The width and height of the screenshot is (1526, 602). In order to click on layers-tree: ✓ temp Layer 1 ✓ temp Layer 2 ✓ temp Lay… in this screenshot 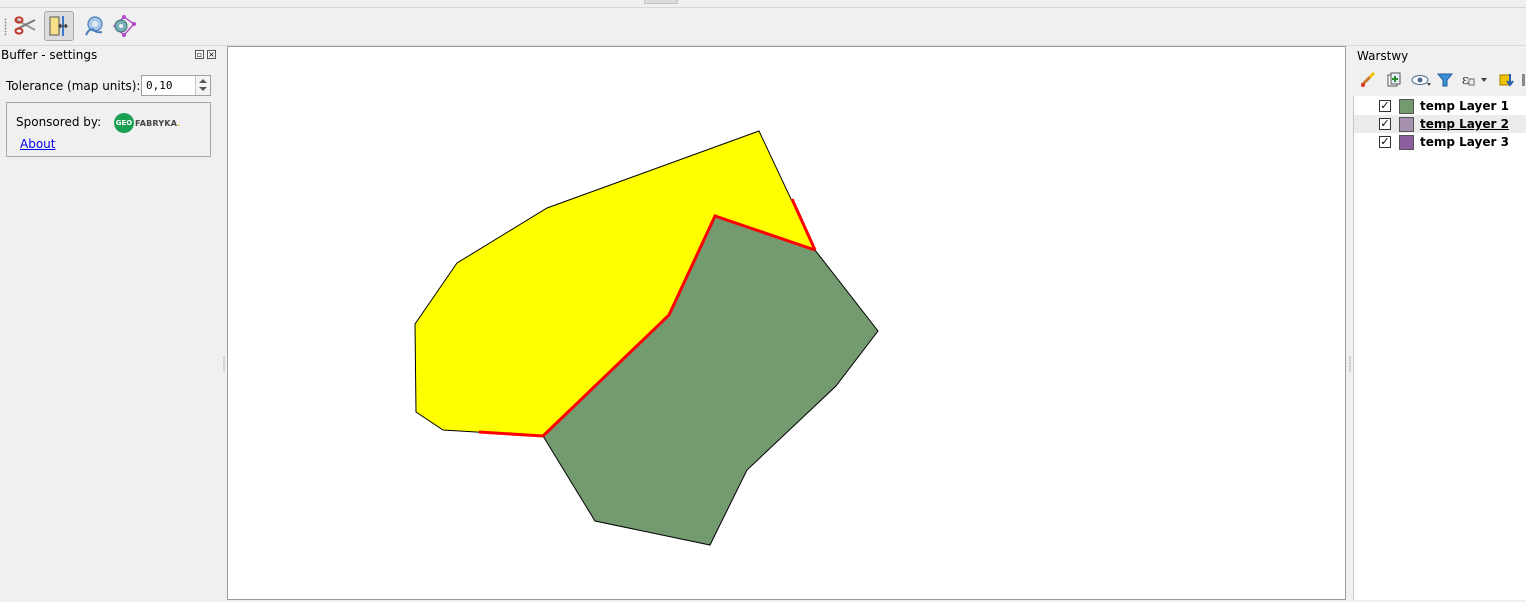, I will do `click(1439, 348)`.